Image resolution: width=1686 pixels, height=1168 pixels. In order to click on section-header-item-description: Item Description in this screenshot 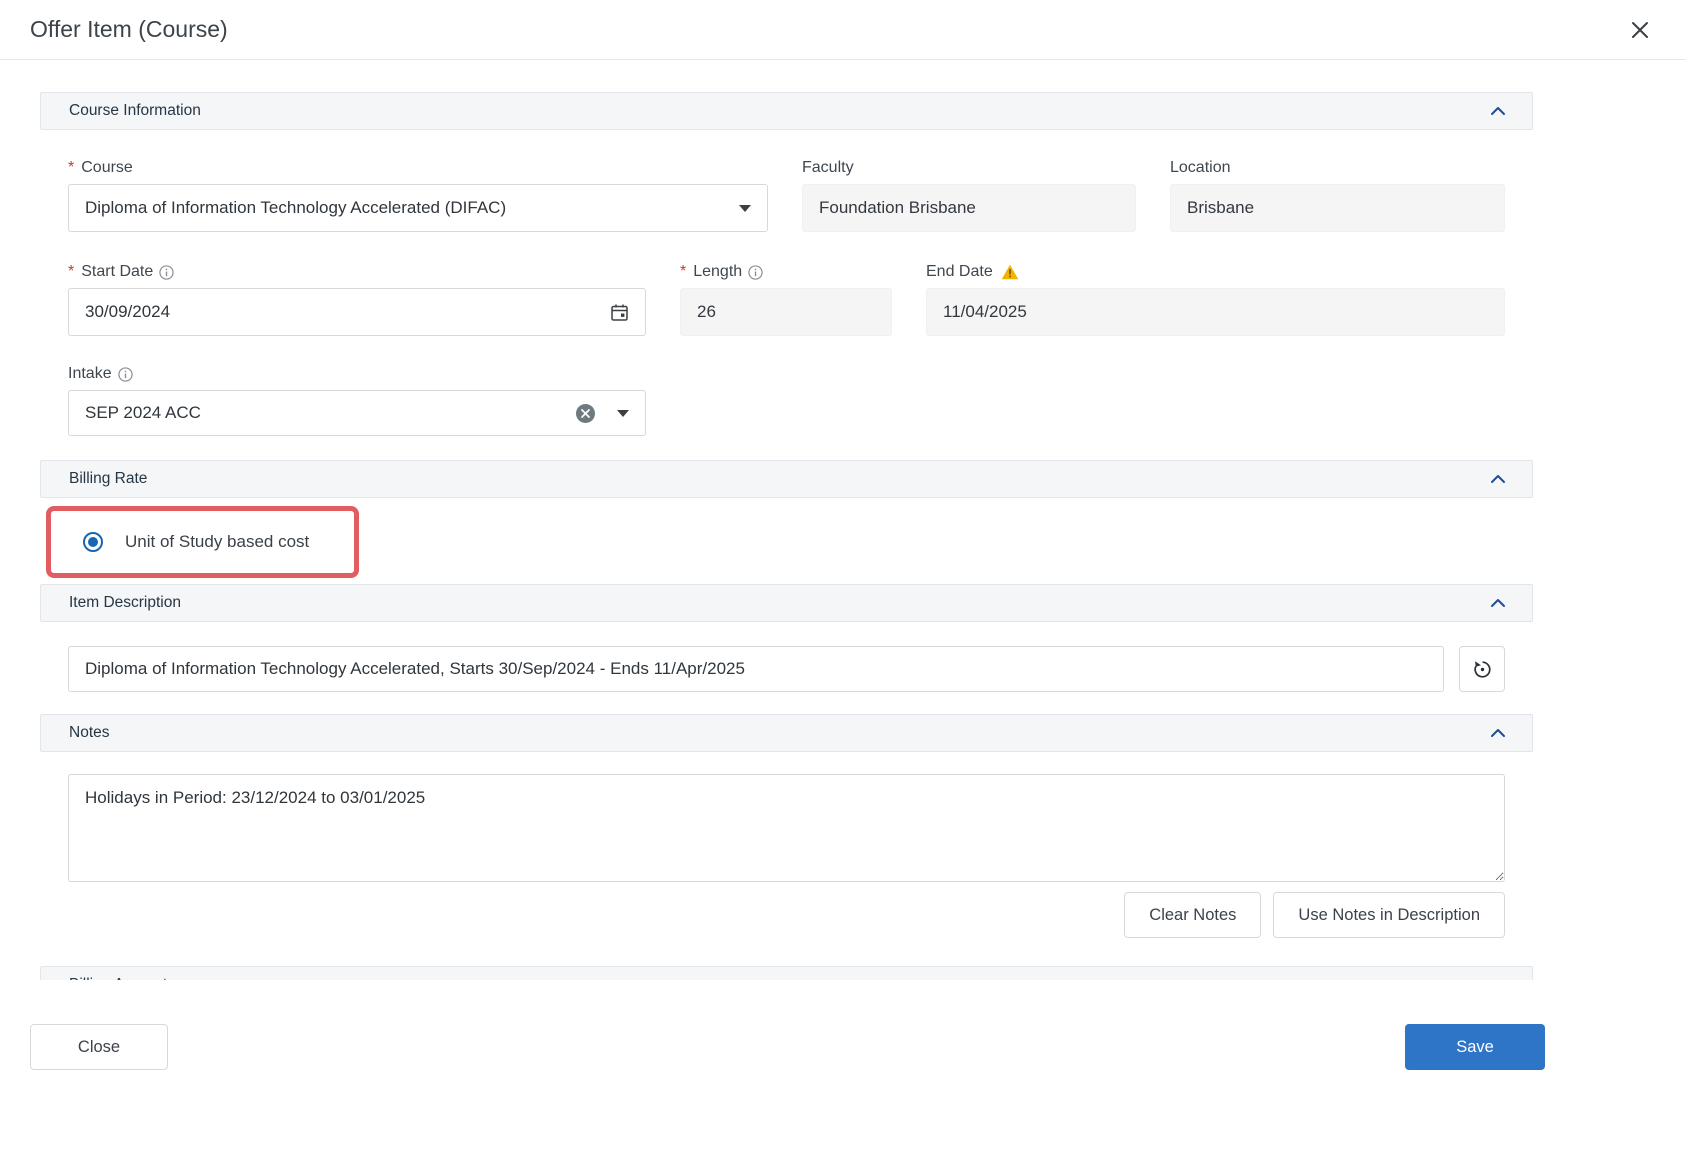, I will do `click(786, 603)`.